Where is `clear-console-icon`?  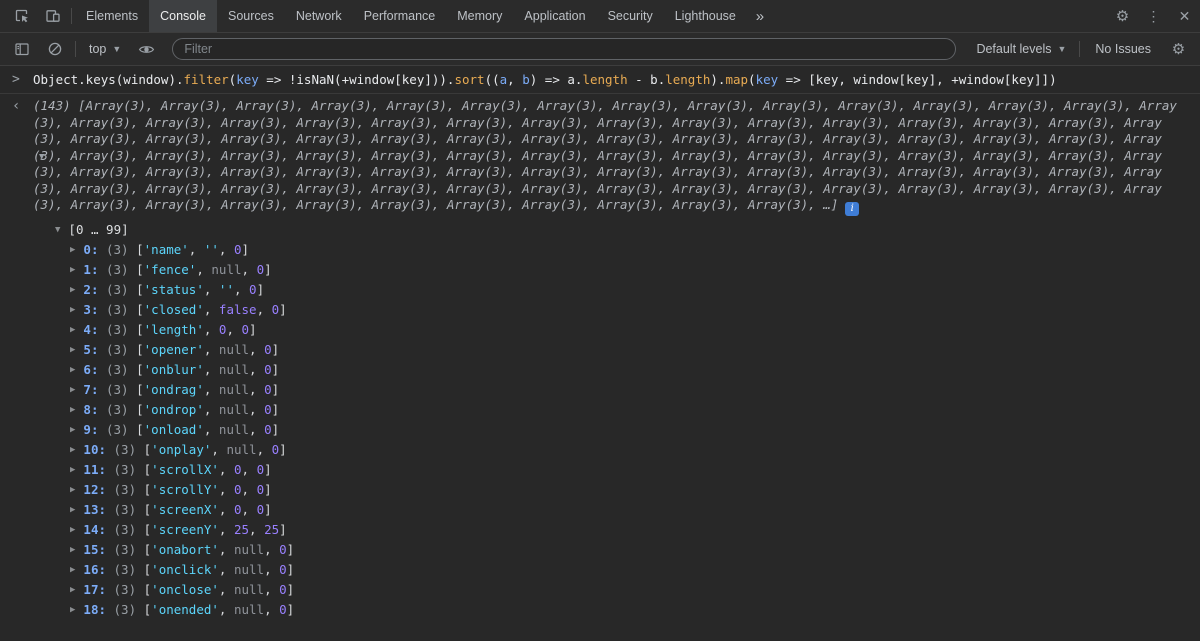
clear-console-icon is located at coordinates (54, 49).